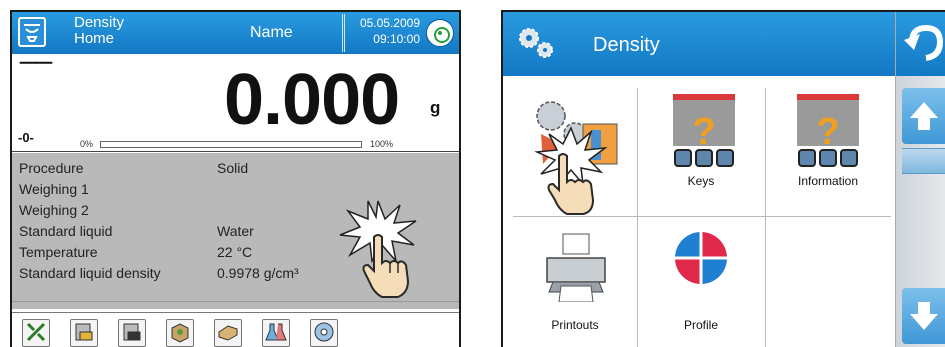 The height and width of the screenshot is (347, 945). What do you see at coordinates (26, 137) in the screenshot?
I see `zero-indicator: -0-` at bounding box center [26, 137].